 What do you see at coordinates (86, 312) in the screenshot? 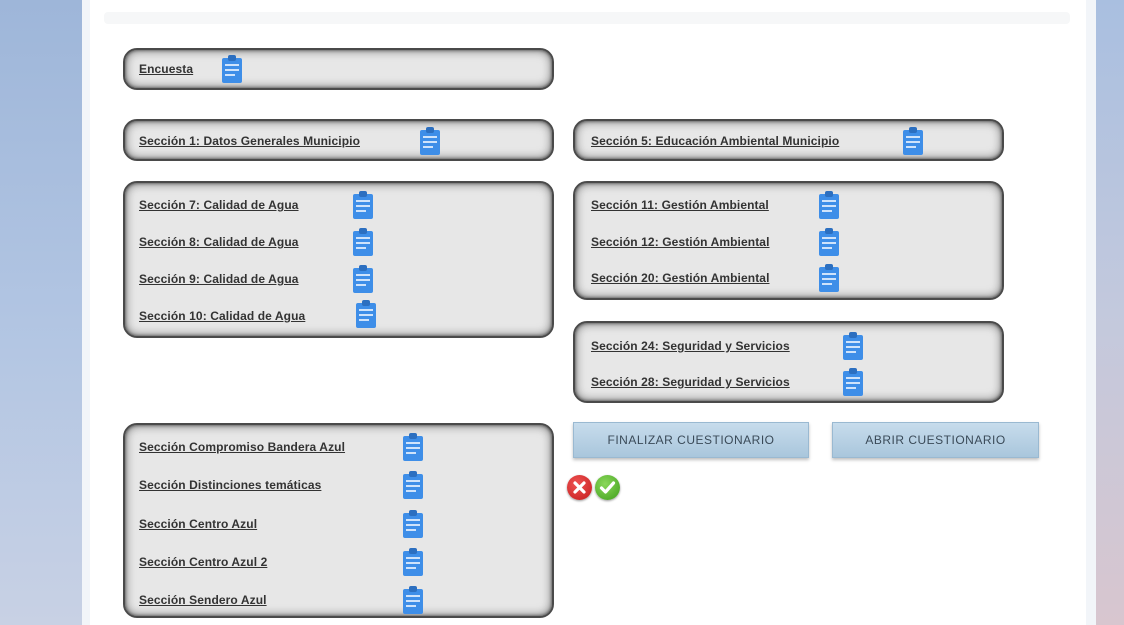
I see `left-gutter` at bounding box center [86, 312].